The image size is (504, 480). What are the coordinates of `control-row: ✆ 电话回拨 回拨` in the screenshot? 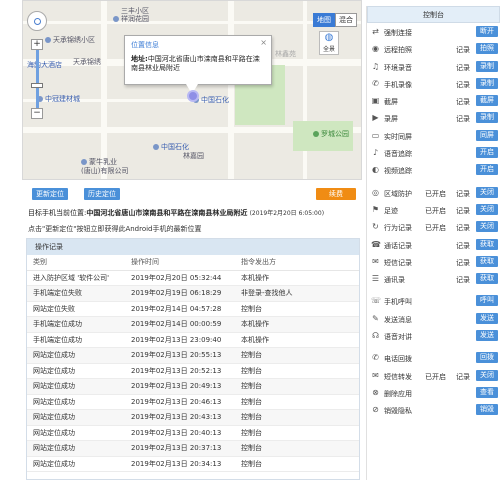 It's located at (433, 357).